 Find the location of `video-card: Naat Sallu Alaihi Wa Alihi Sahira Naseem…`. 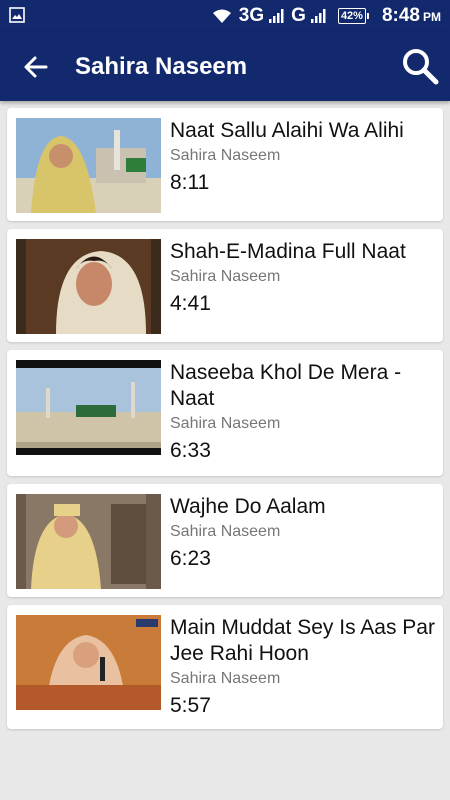

video-card: Naat Sallu Alaihi Wa Alihi Sahira Naseem… is located at coordinates (225, 164).